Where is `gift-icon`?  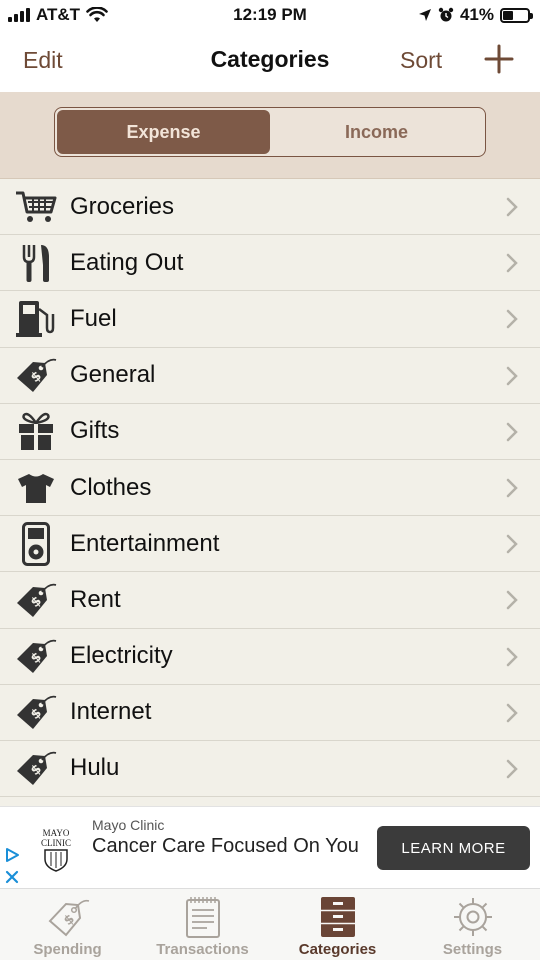 gift-icon is located at coordinates (35, 431).